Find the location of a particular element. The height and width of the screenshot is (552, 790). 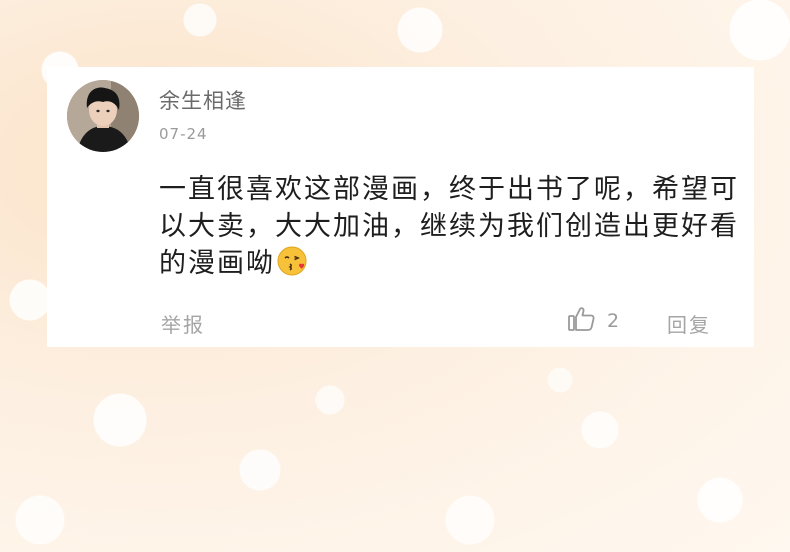

avatar is located at coordinates (103, 116).